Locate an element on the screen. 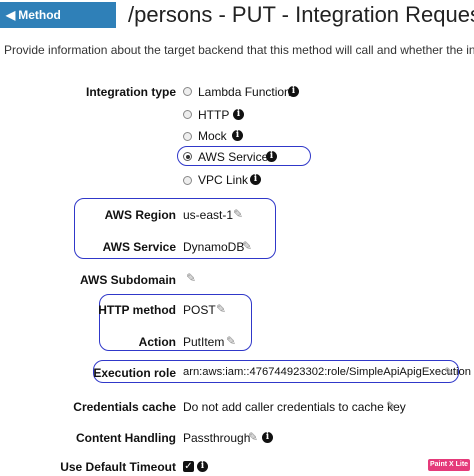  action-label: Action is located at coordinates (157, 342).